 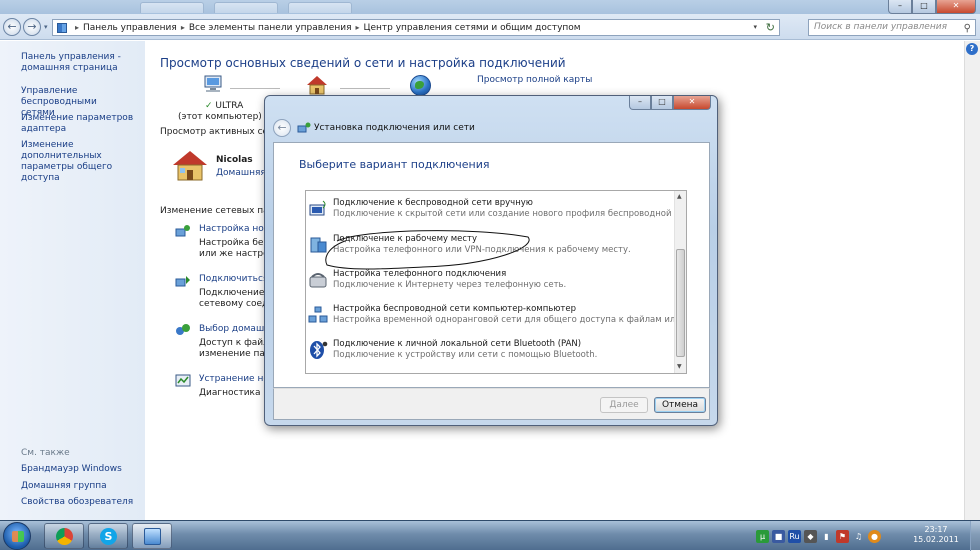 I want to click on new-connection-icon, so click(x=182, y=231).